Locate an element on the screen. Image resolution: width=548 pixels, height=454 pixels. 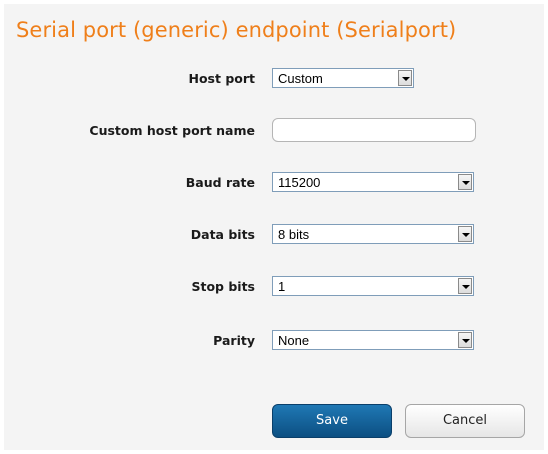
host-port-select: Custom is located at coordinates (343, 78).